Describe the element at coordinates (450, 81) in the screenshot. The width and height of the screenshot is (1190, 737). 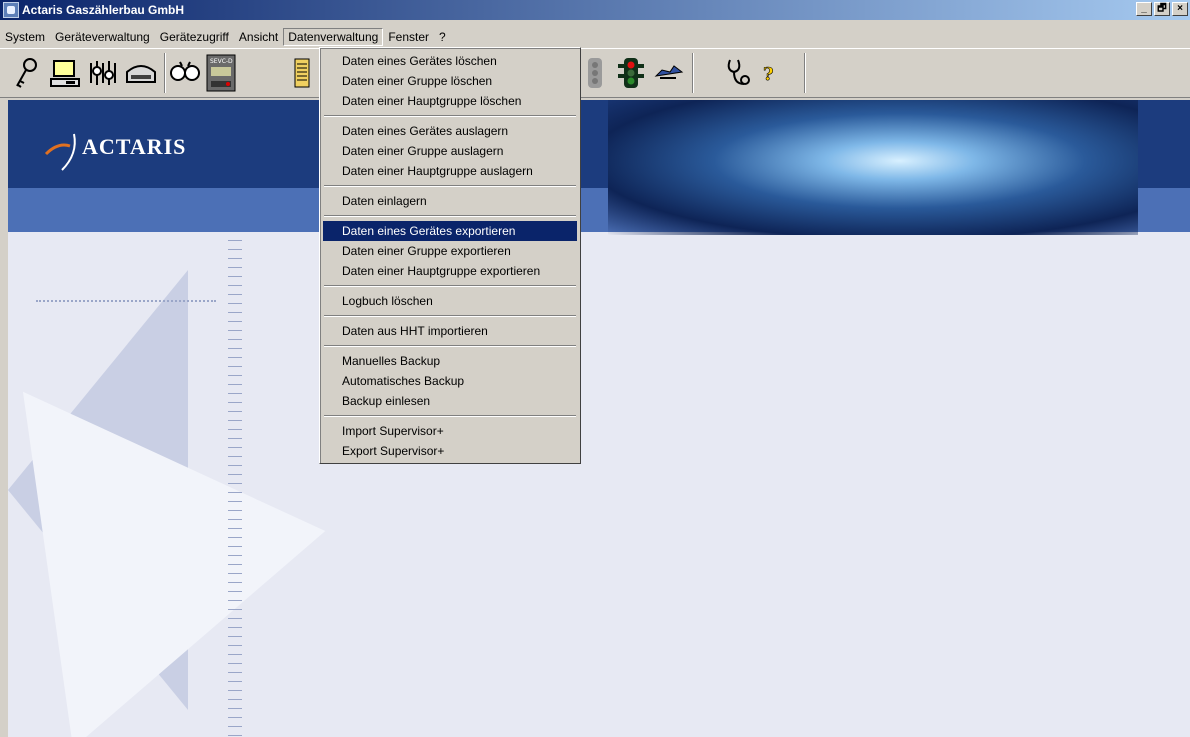
I see `menuitem-delete-group-data: Daten einer Gruppe löschen` at that location.